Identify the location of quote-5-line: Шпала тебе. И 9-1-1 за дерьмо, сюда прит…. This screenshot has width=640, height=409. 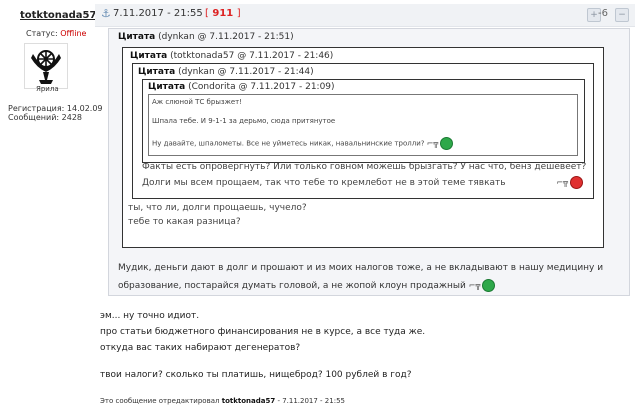
(244, 121).